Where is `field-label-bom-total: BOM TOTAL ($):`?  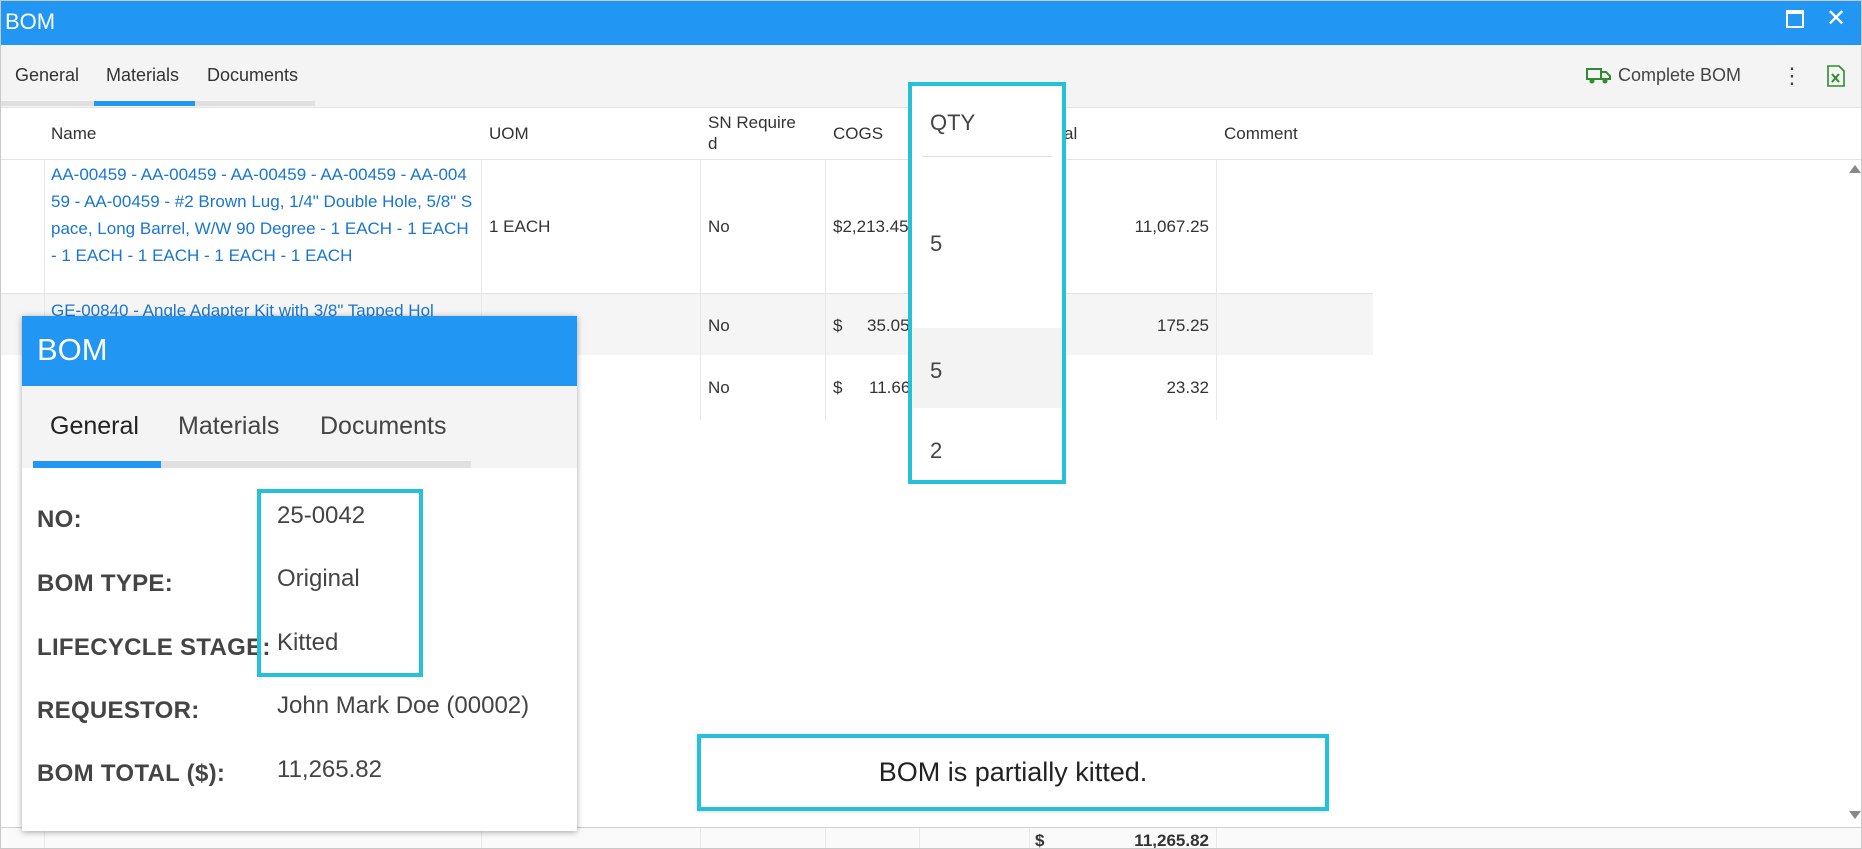 field-label-bom-total: BOM TOTAL ($): is located at coordinates (131, 773).